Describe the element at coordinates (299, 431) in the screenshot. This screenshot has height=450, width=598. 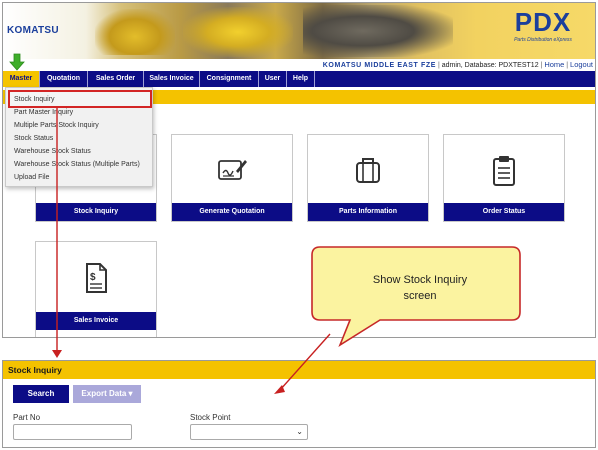
I see `chevron-down-icon: ⌄` at that location.